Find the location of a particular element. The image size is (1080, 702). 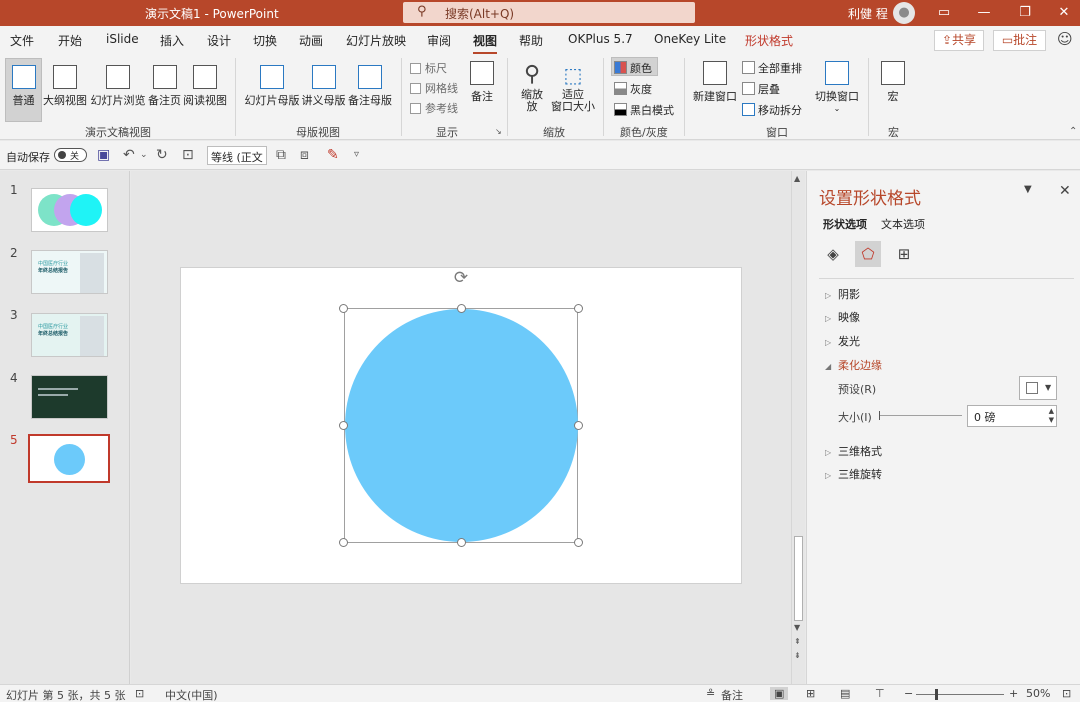

fill-line-icon: ◈ is located at coordinates (833, 254).